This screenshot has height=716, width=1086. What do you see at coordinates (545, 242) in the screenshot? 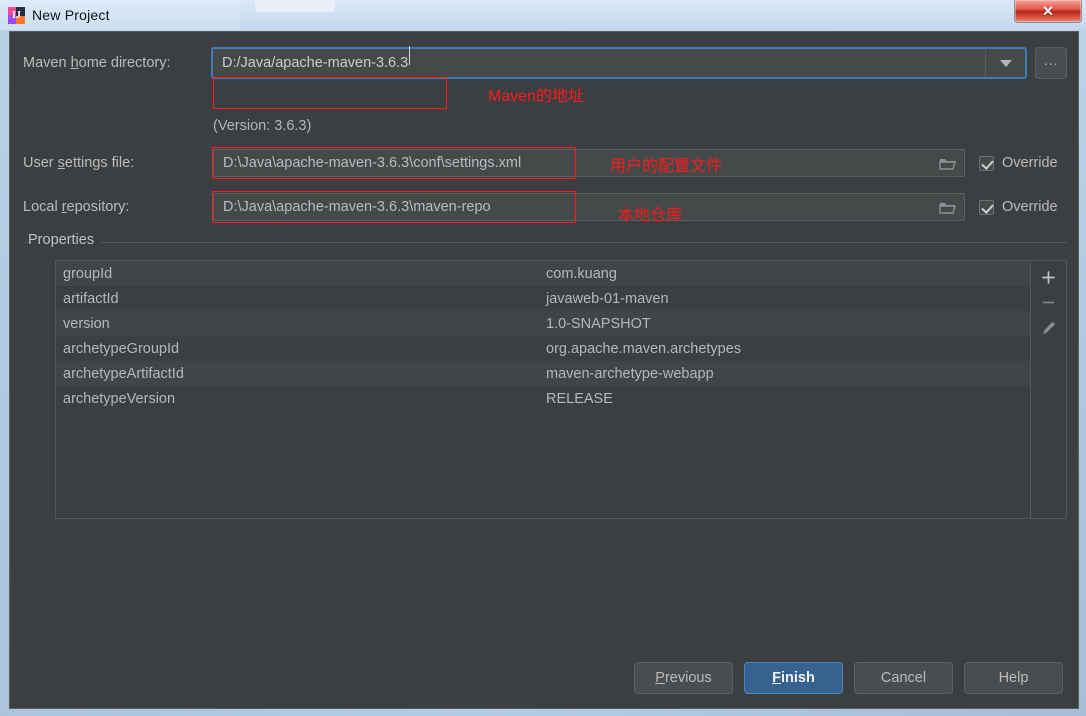
I see `group-divider` at bounding box center [545, 242].